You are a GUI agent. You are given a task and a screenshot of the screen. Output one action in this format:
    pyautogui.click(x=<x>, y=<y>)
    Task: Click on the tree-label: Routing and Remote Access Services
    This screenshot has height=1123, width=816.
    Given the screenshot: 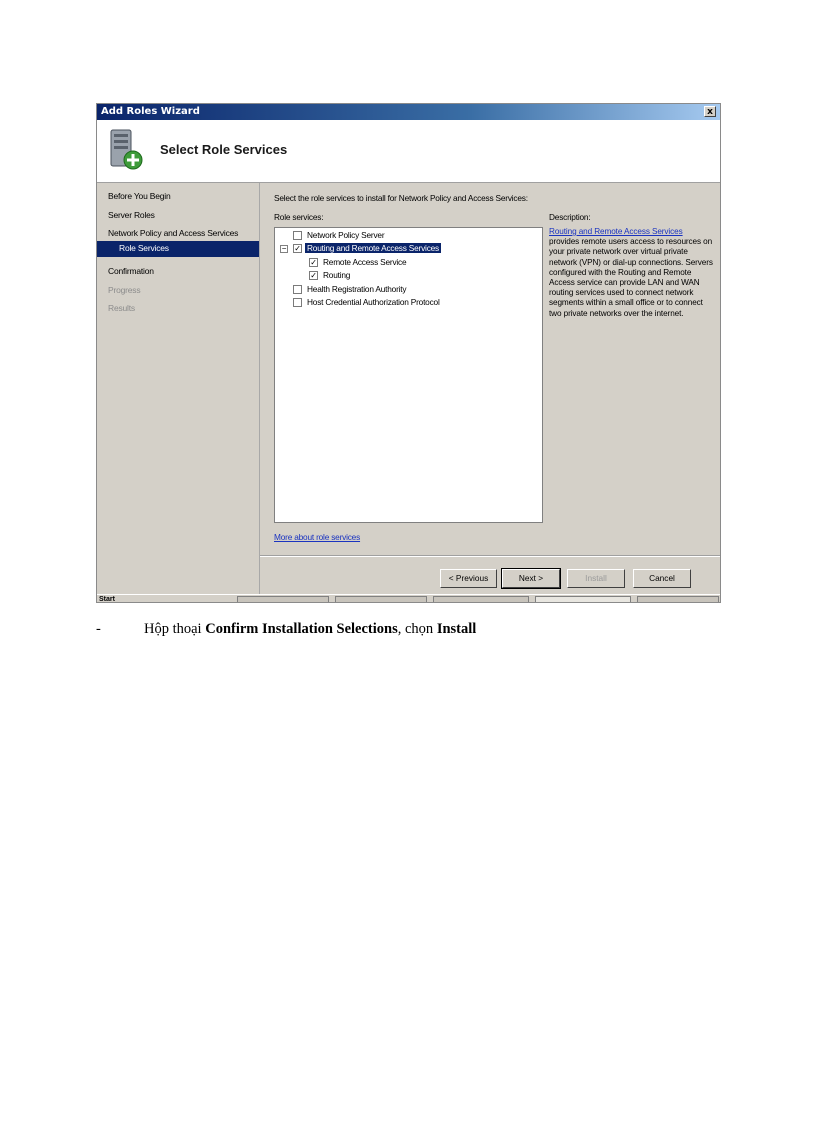 What is the action you would take?
    pyautogui.click(x=373, y=248)
    